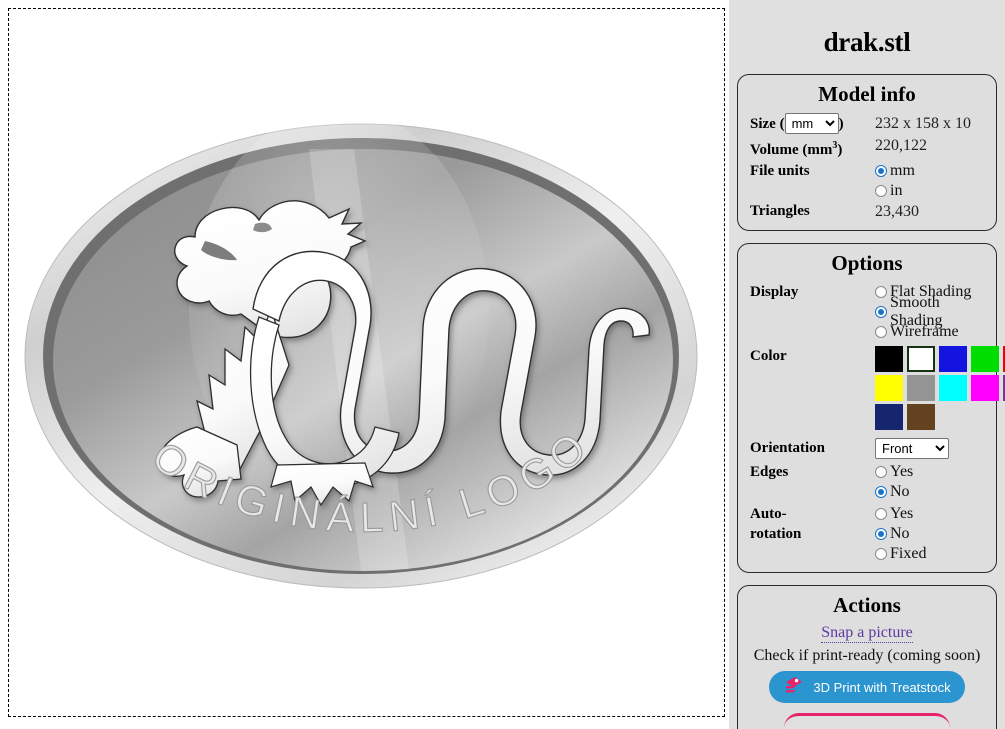 The height and width of the screenshot is (729, 1005). Describe the element at coordinates (794, 687) in the screenshot. I see `treatstock-layers-icon` at that location.